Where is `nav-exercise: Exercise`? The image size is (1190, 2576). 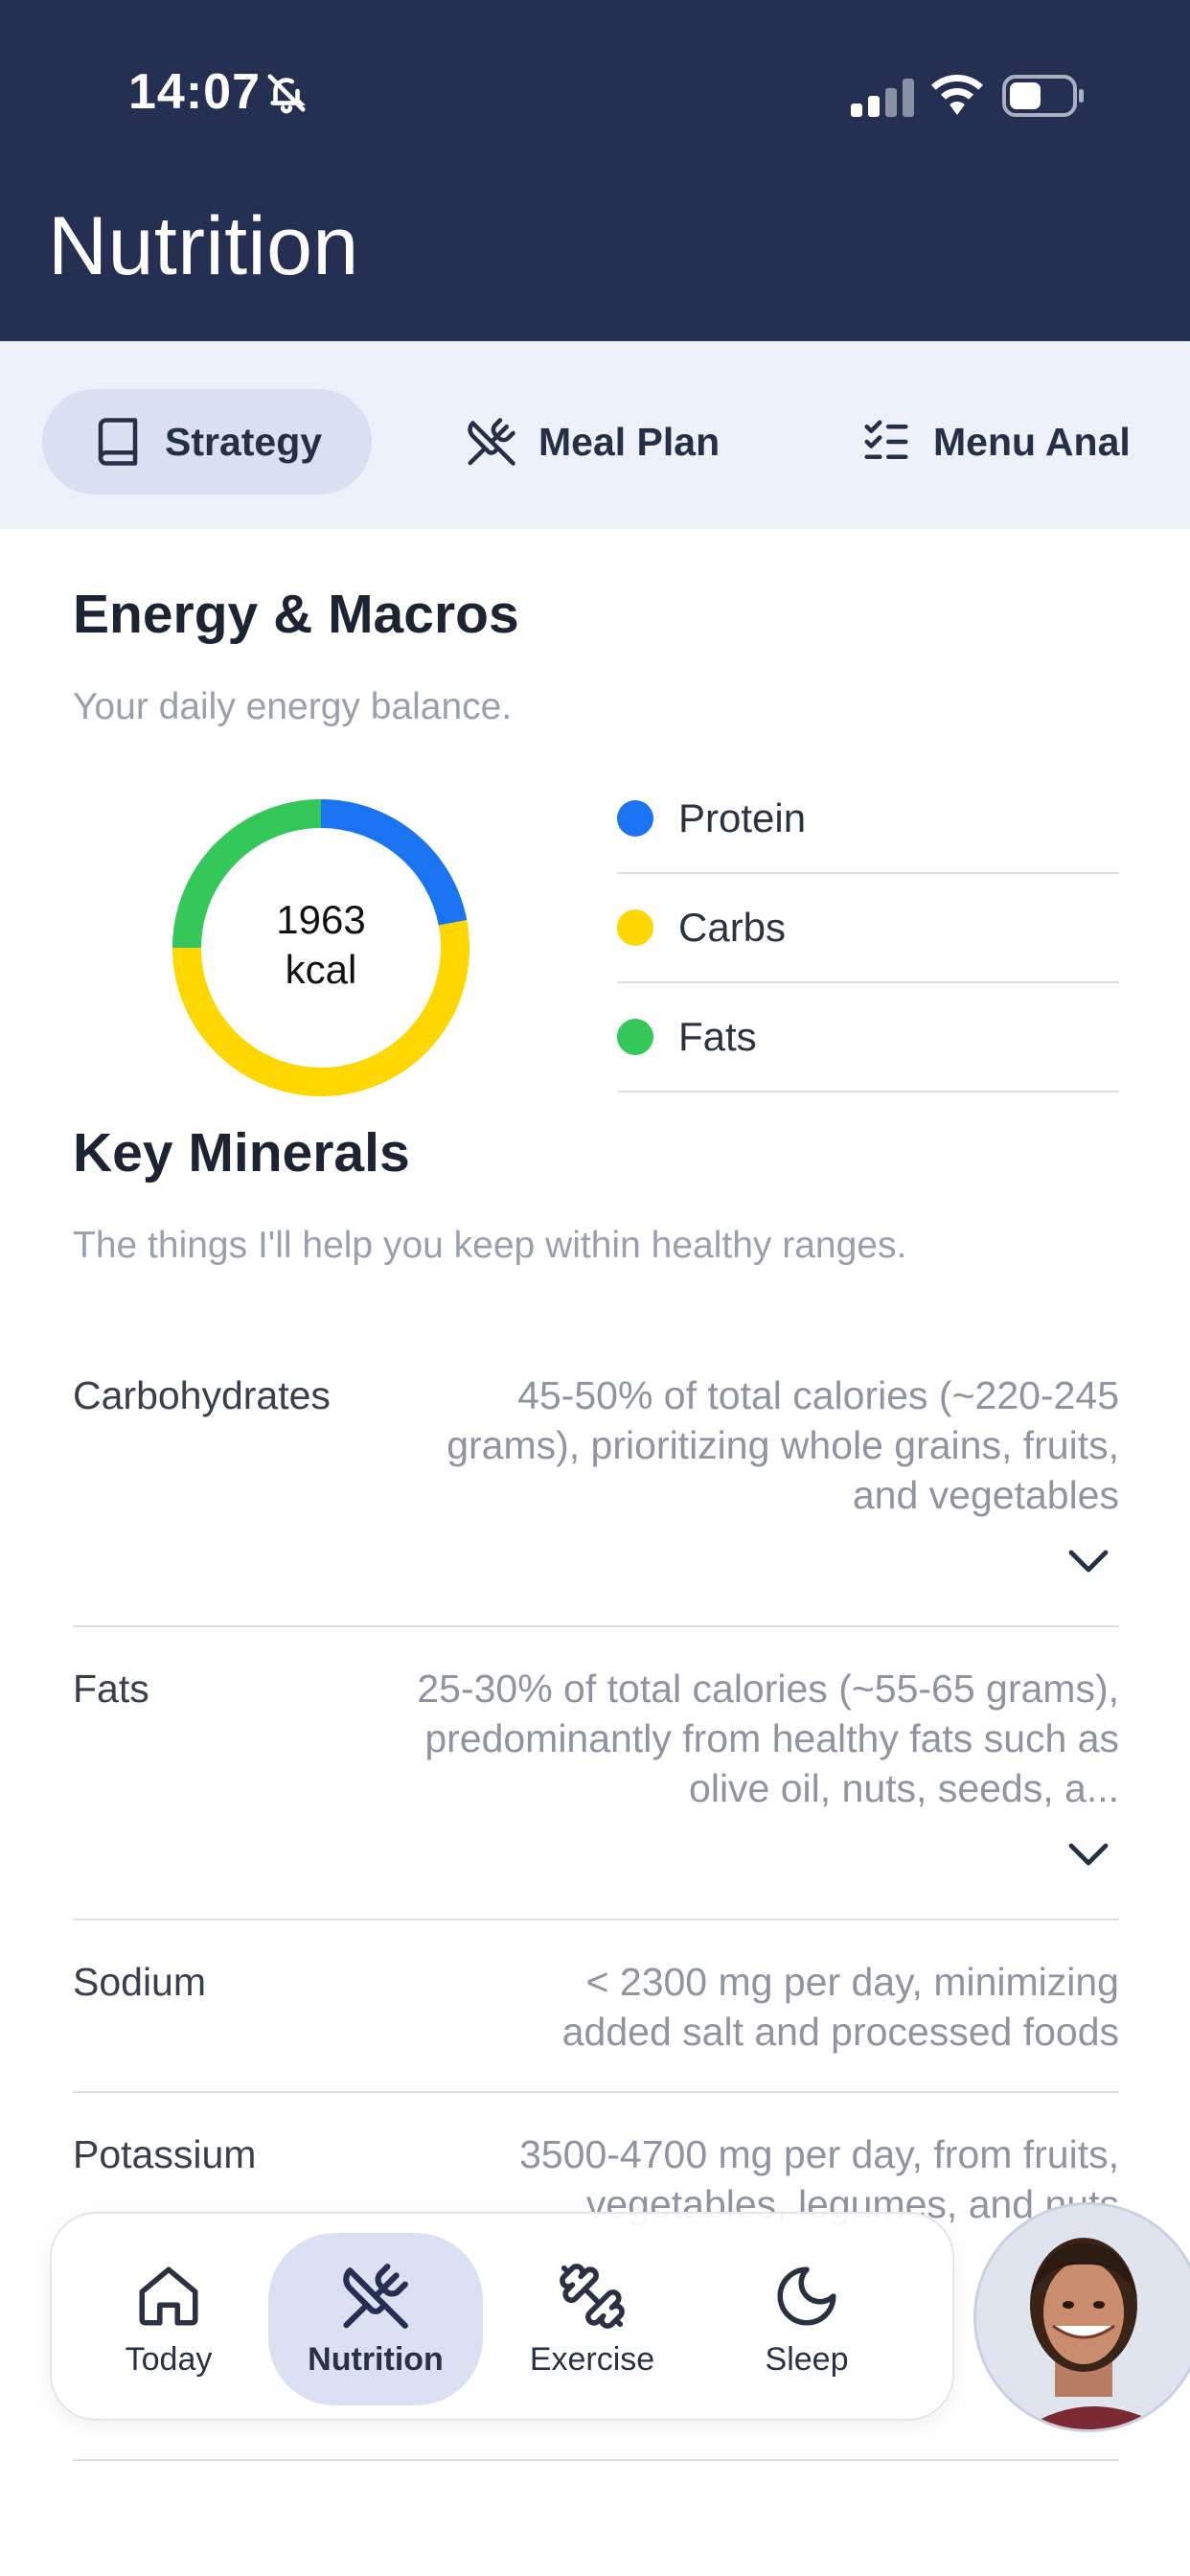 nav-exercise: Exercise is located at coordinates (592, 2319).